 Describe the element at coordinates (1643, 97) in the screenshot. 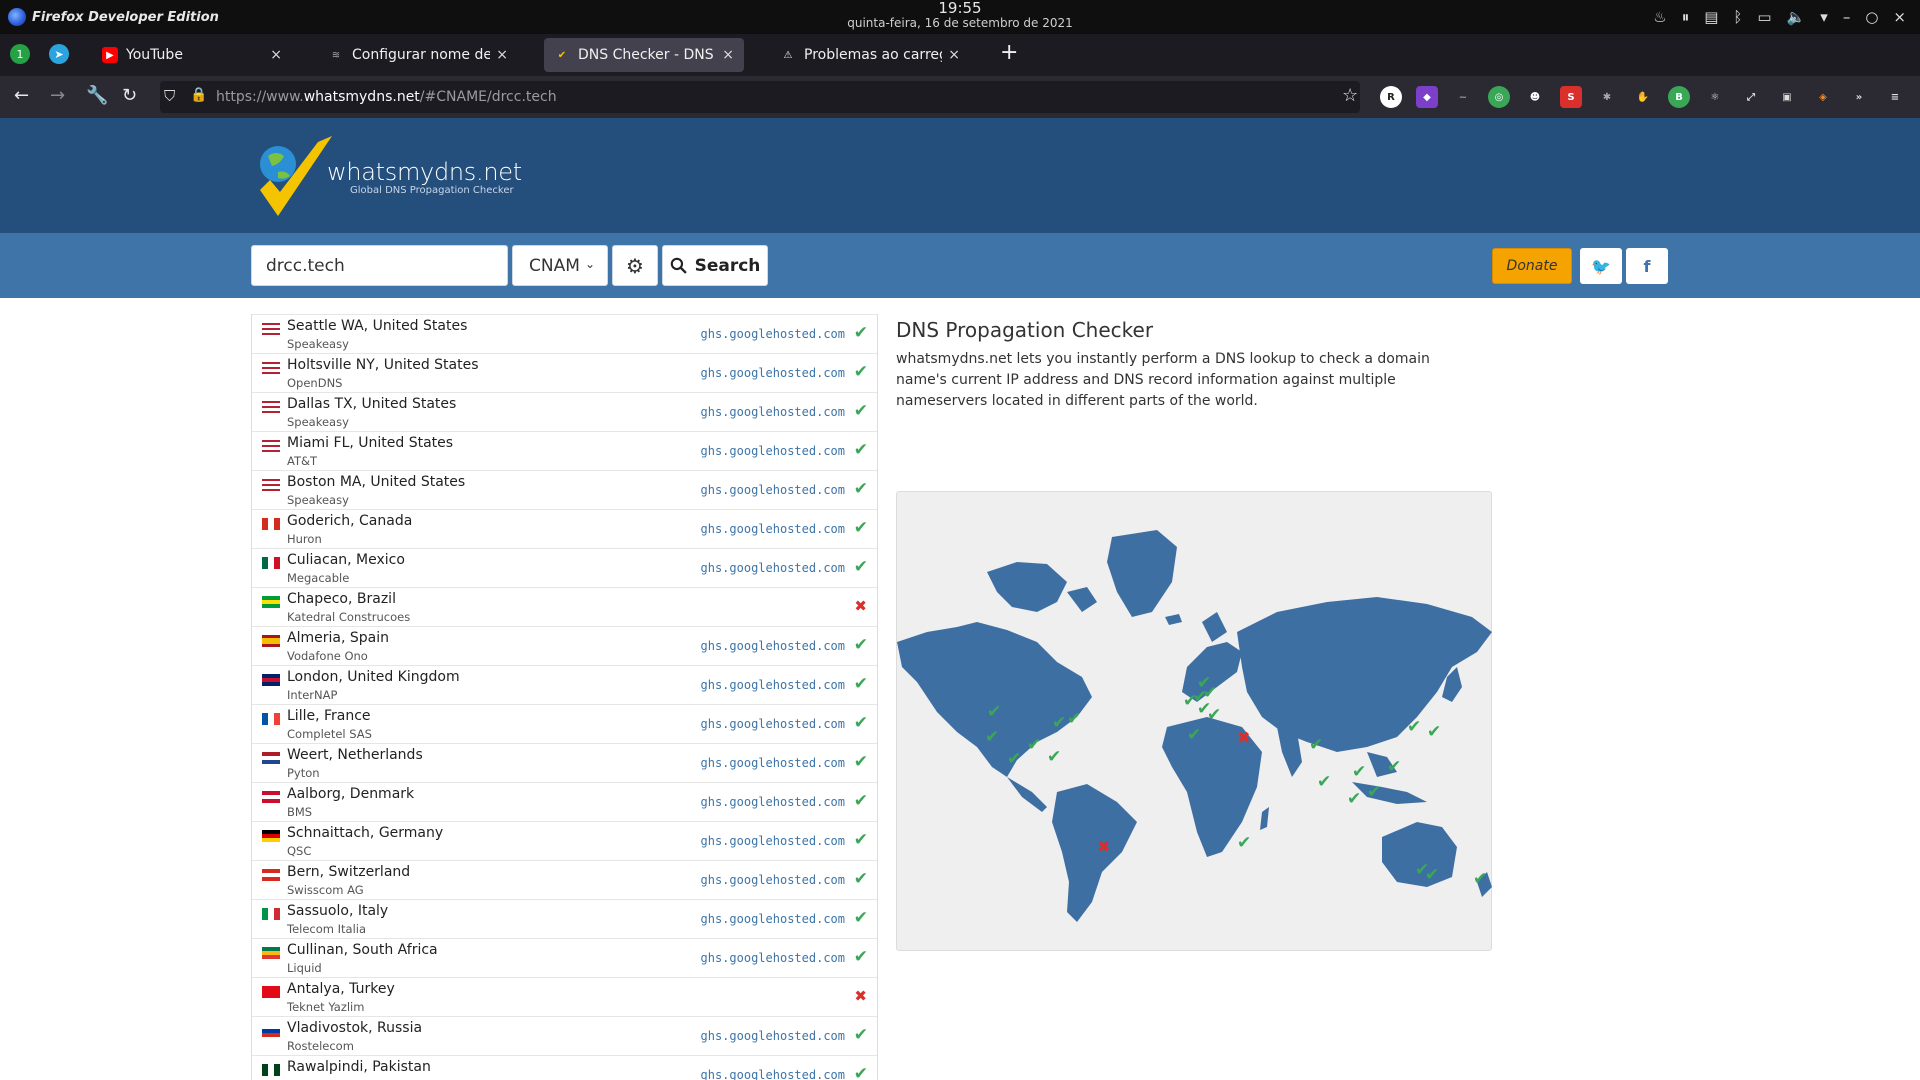

I see `extension-hand-icon: ✋` at that location.